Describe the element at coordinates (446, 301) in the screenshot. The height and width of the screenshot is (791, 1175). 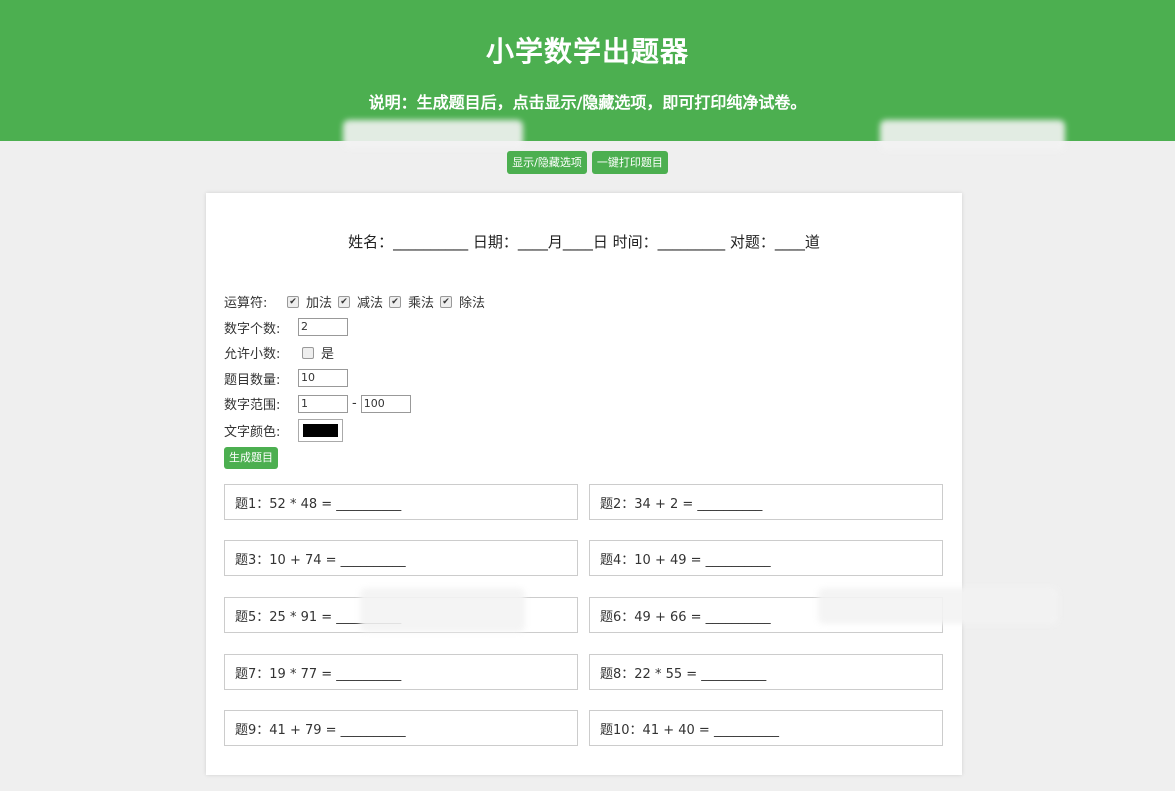
I see `checkbox-divide: ✔` at that location.